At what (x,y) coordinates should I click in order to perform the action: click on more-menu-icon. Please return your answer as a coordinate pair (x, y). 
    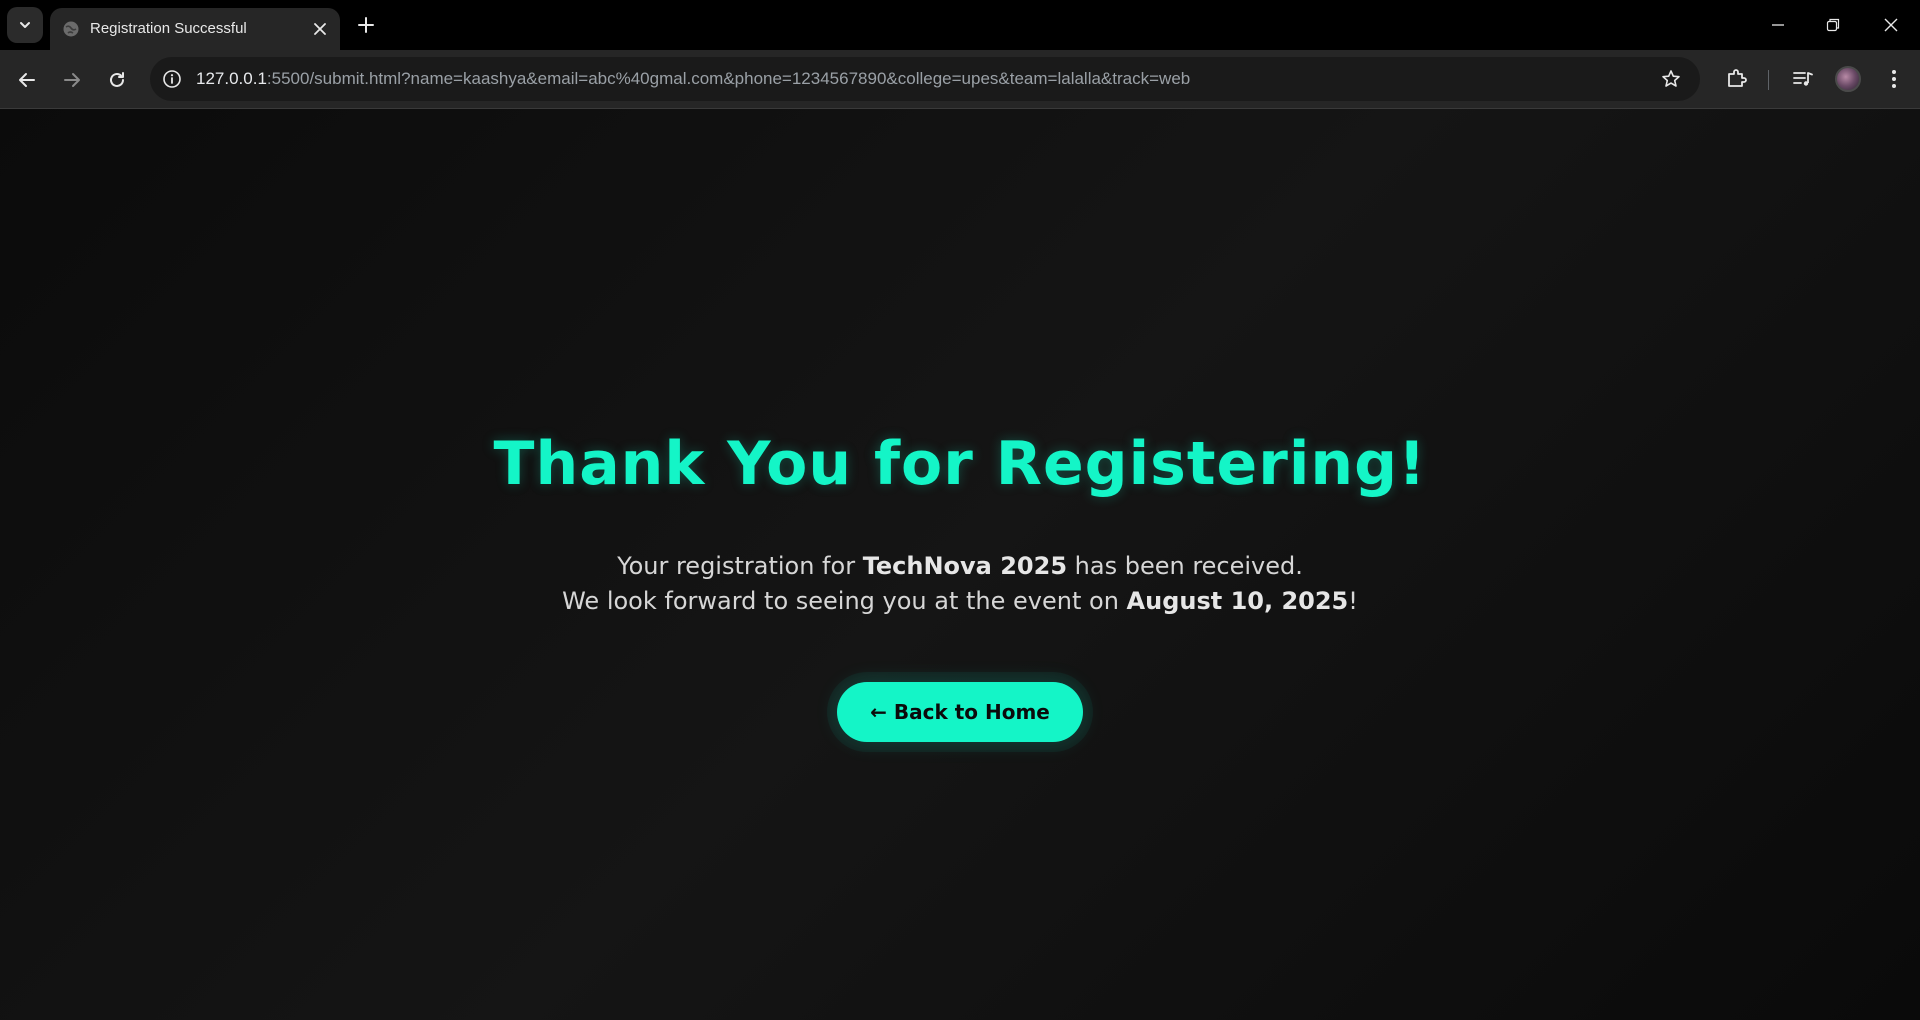
    Looking at the image, I should click on (1894, 79).